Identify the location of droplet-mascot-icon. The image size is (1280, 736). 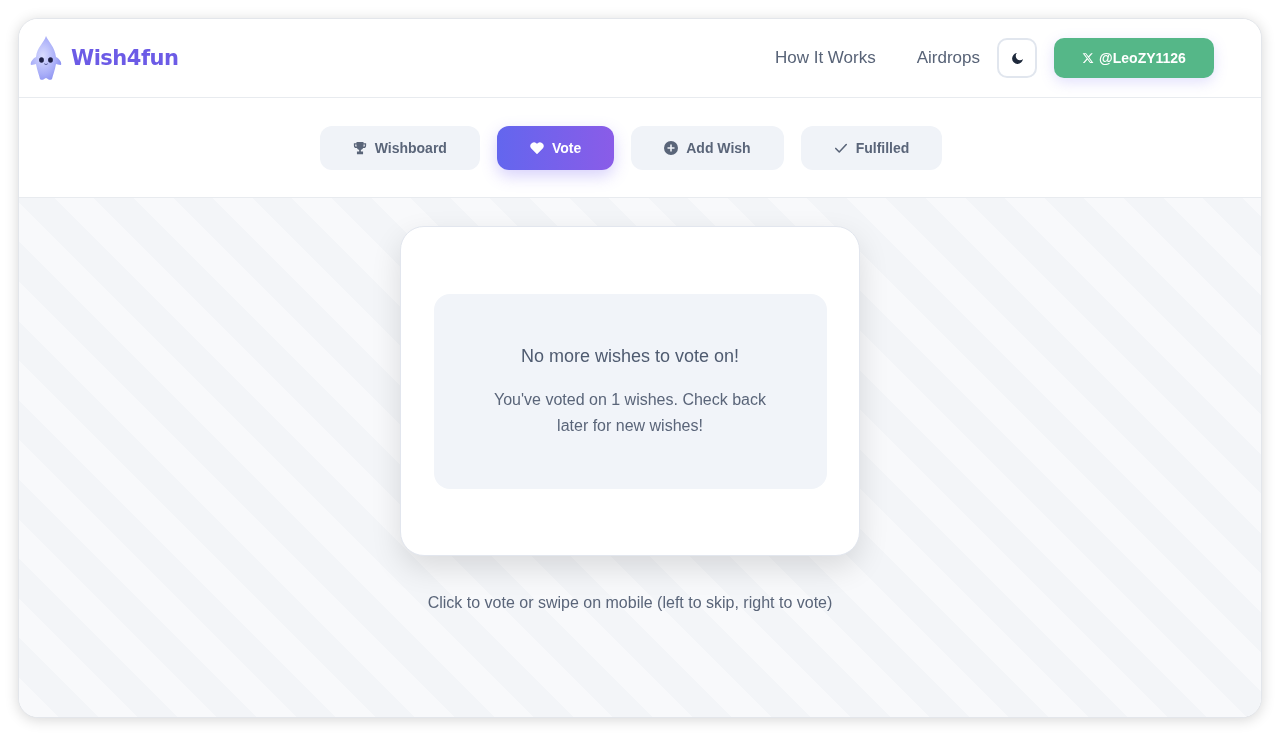
(46, 58).